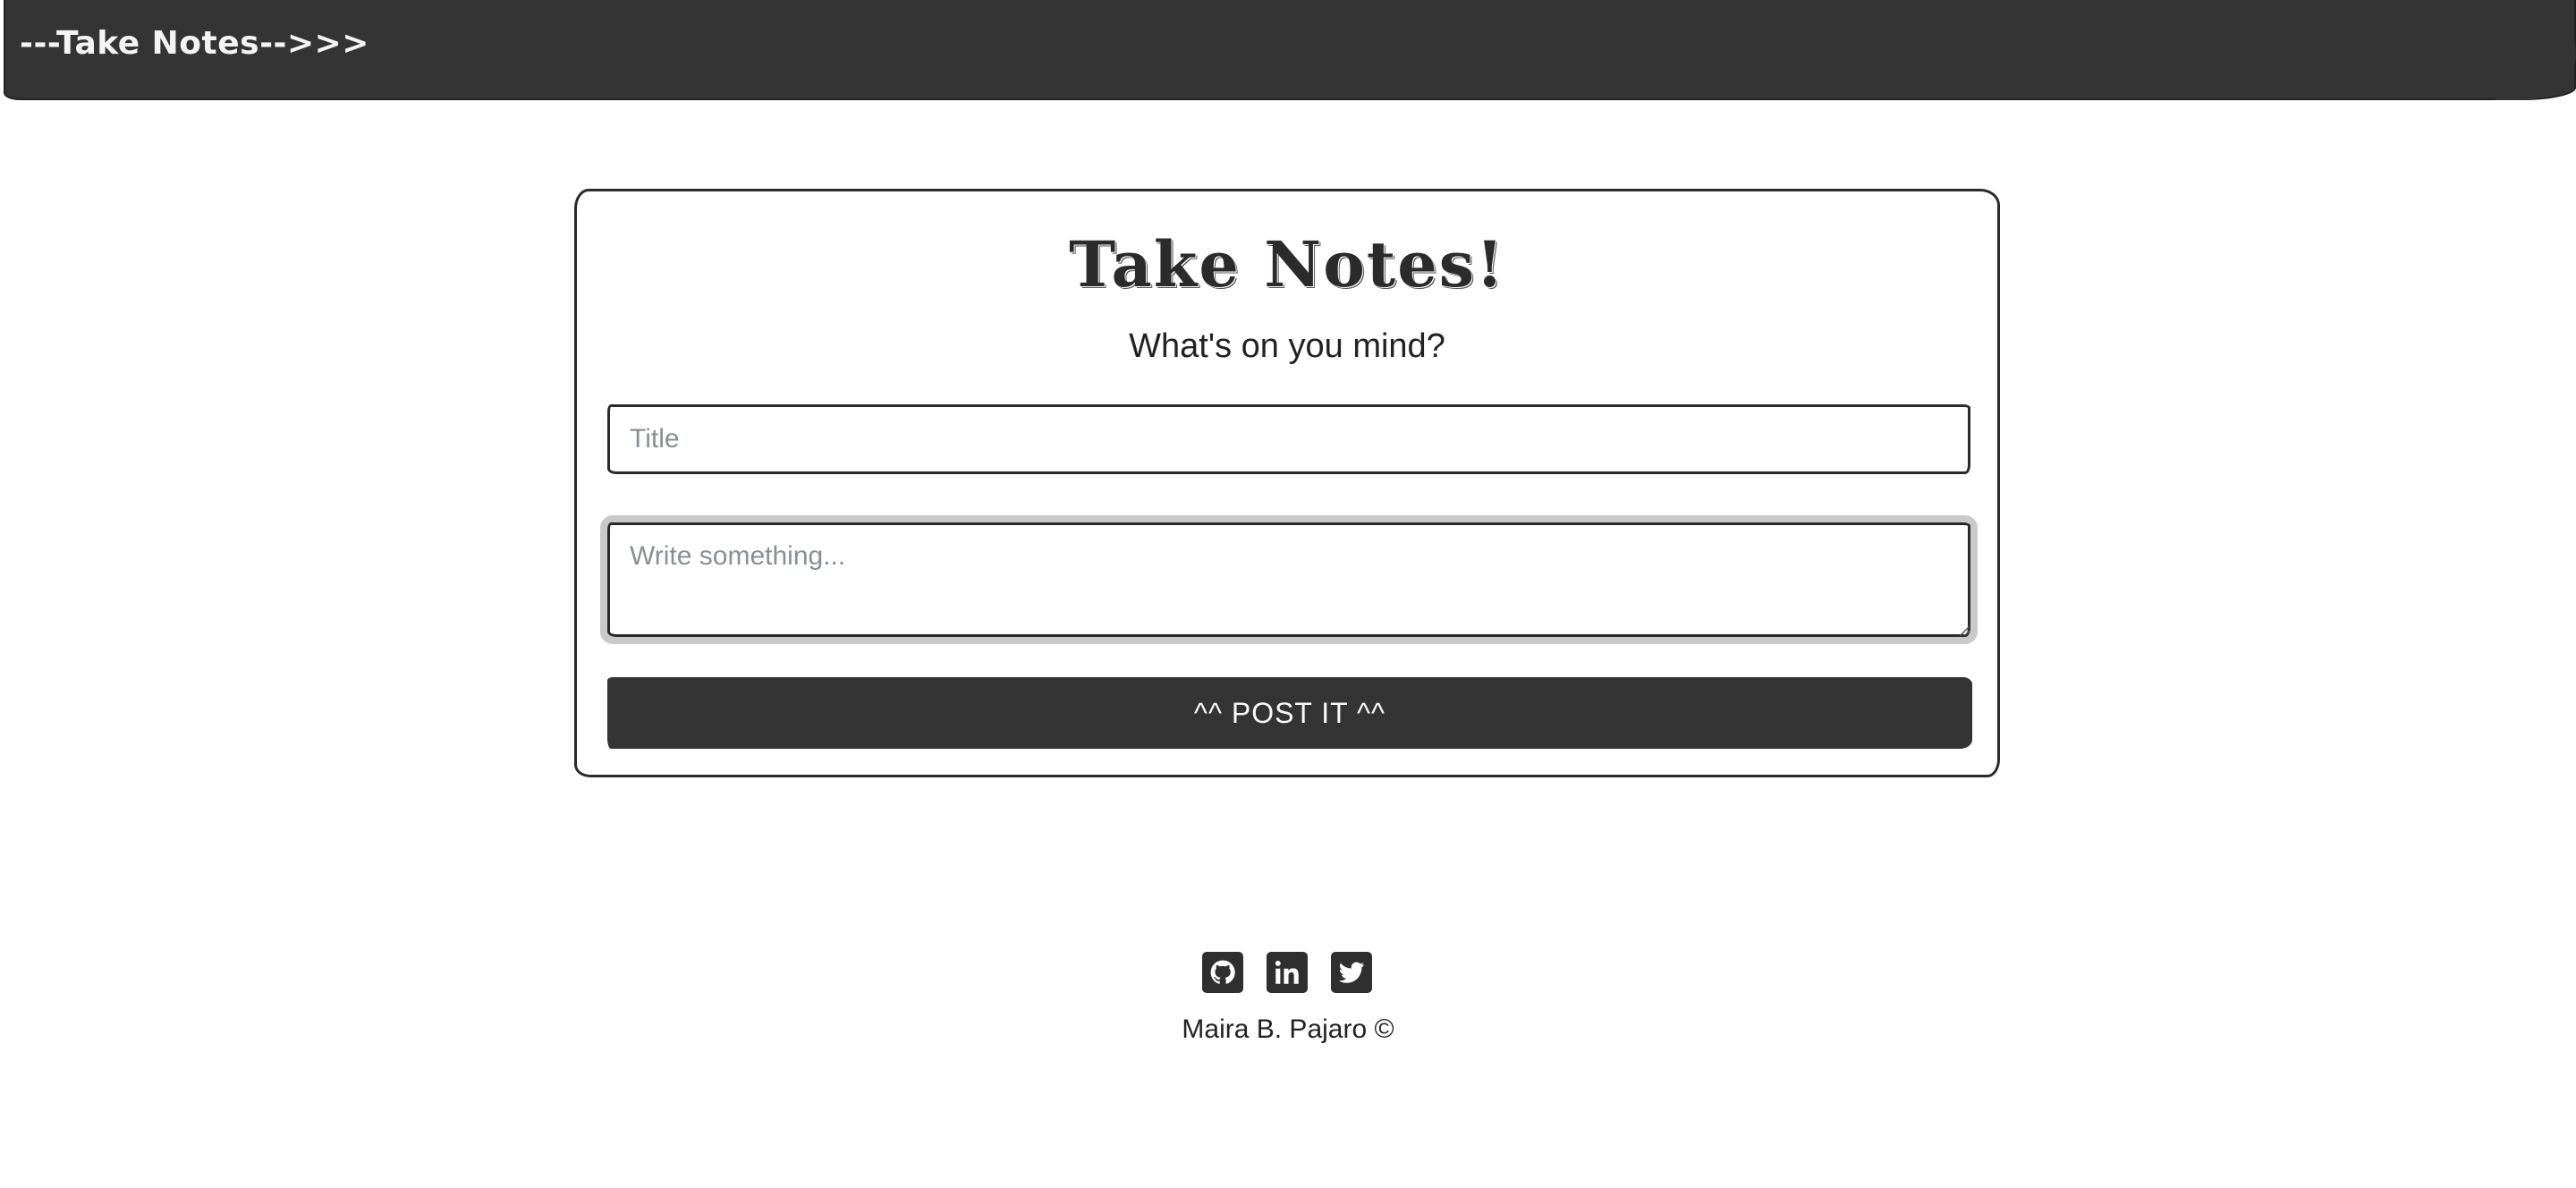 This screenshot has height=1188, width=2576. I want to click on github-link, so click(1222, 972).